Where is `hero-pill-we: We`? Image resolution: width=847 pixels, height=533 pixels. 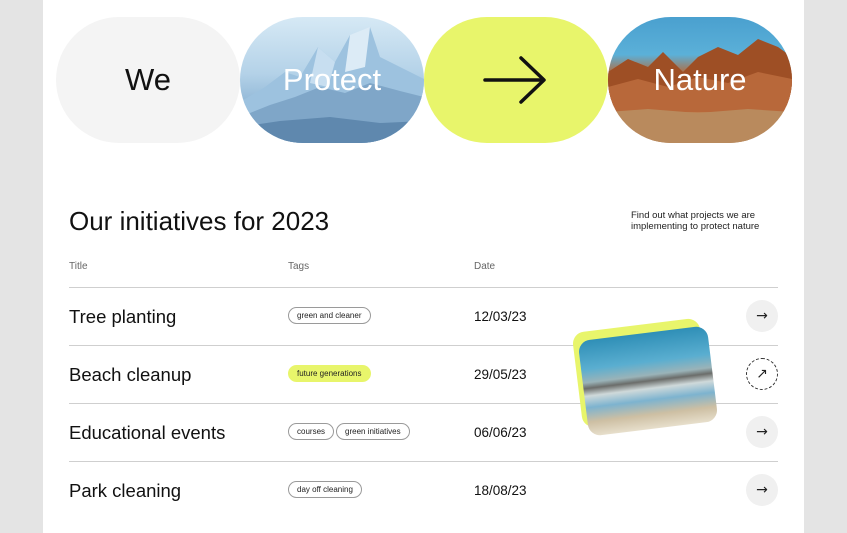 hero-pill-we: We is located at coordinates (148, 80).